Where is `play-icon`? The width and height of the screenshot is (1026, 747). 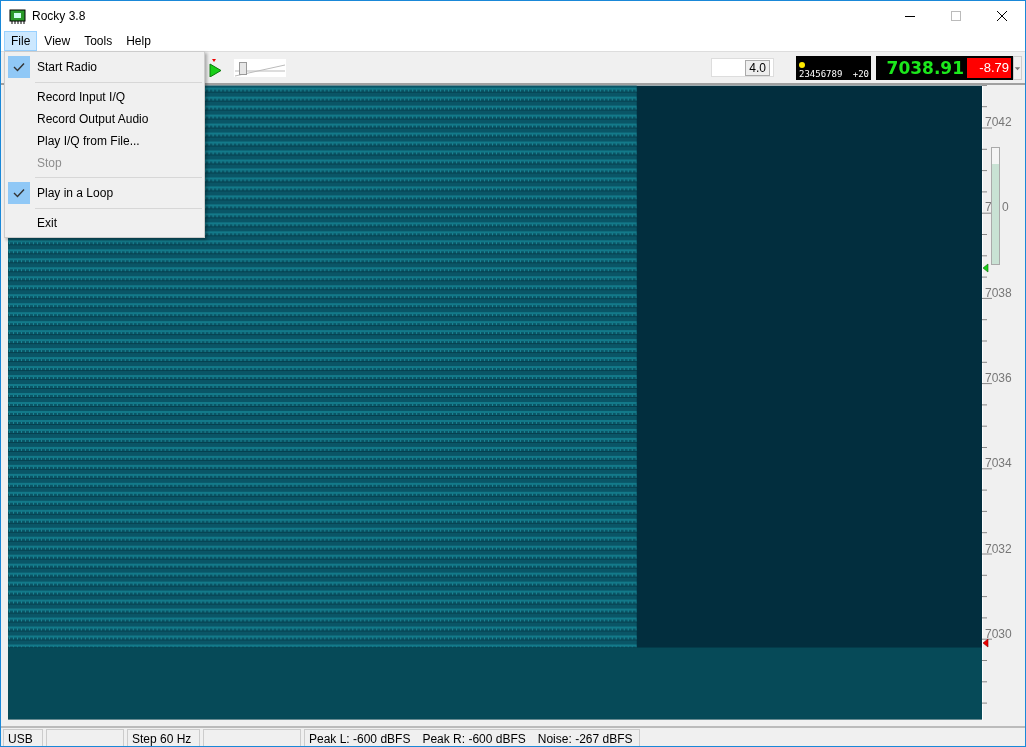
play-icon is located at coordinates (215, 67).